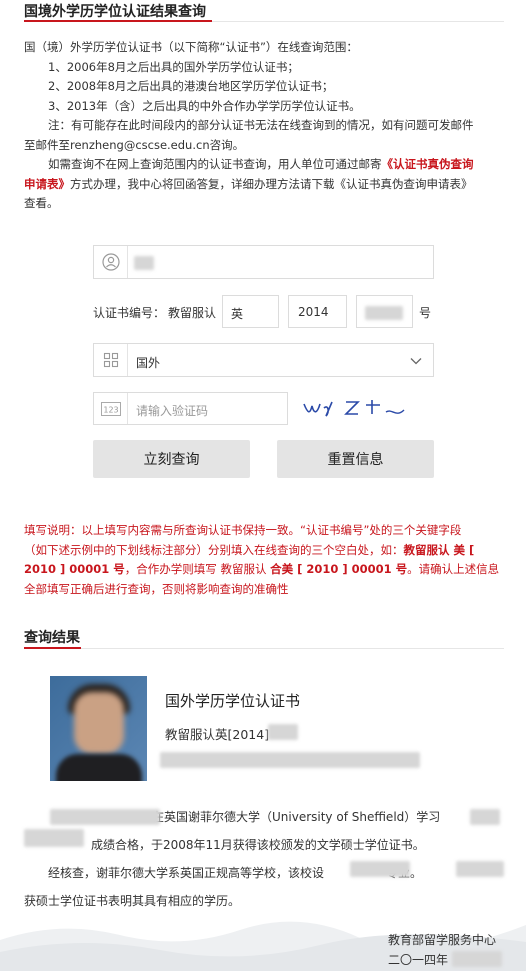  What do you see at coordinates (258, 845) in the screenshot?
I see `result-line-2: 成绩合格，于2008年11月获得该校颁发的文学硕士学位证书。` at bounding box center [258, 845].